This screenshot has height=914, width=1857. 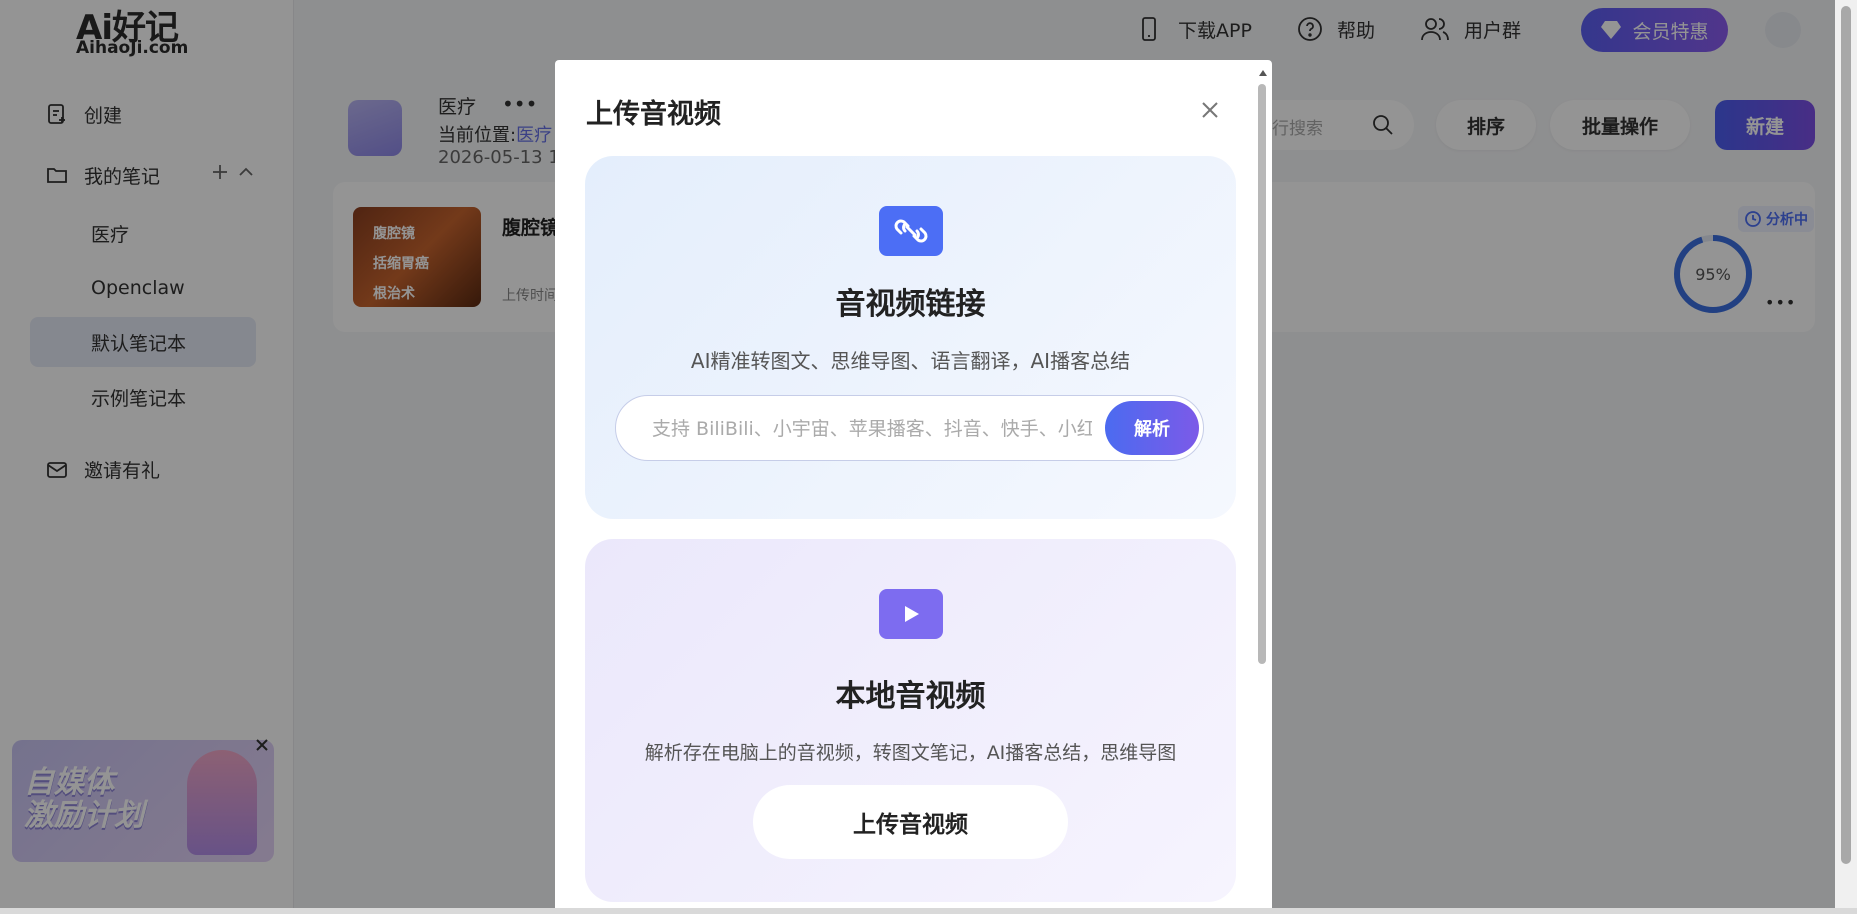 What do you see at coordinates (911, 614) in the screenshot?
I see `play-icon` at bounding box center [911, 614].